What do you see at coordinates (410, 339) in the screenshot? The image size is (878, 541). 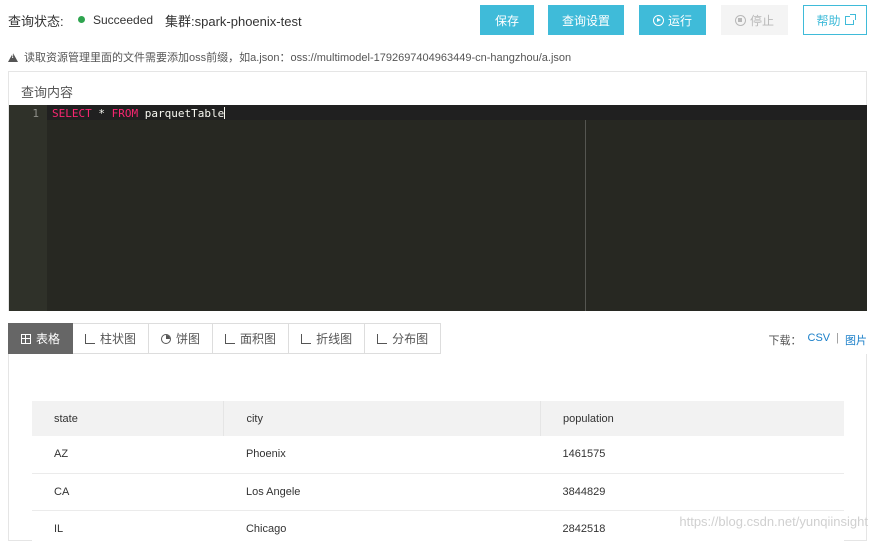 I see `tab-label: 分布图` at bounding box center [410, 339].